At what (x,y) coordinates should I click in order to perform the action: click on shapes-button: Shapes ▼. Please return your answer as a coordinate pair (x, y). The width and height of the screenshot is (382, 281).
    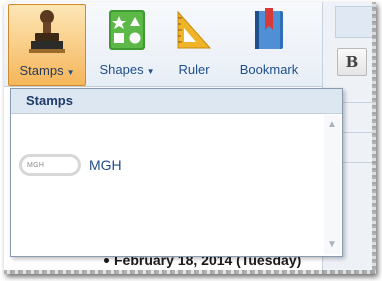
    Looking at the image, I should click on (127, 44).